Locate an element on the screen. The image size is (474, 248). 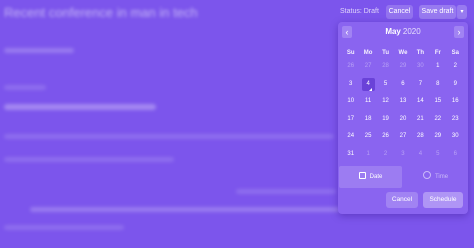
calendar-day-number: 23 is located at coordinates (455, 118).